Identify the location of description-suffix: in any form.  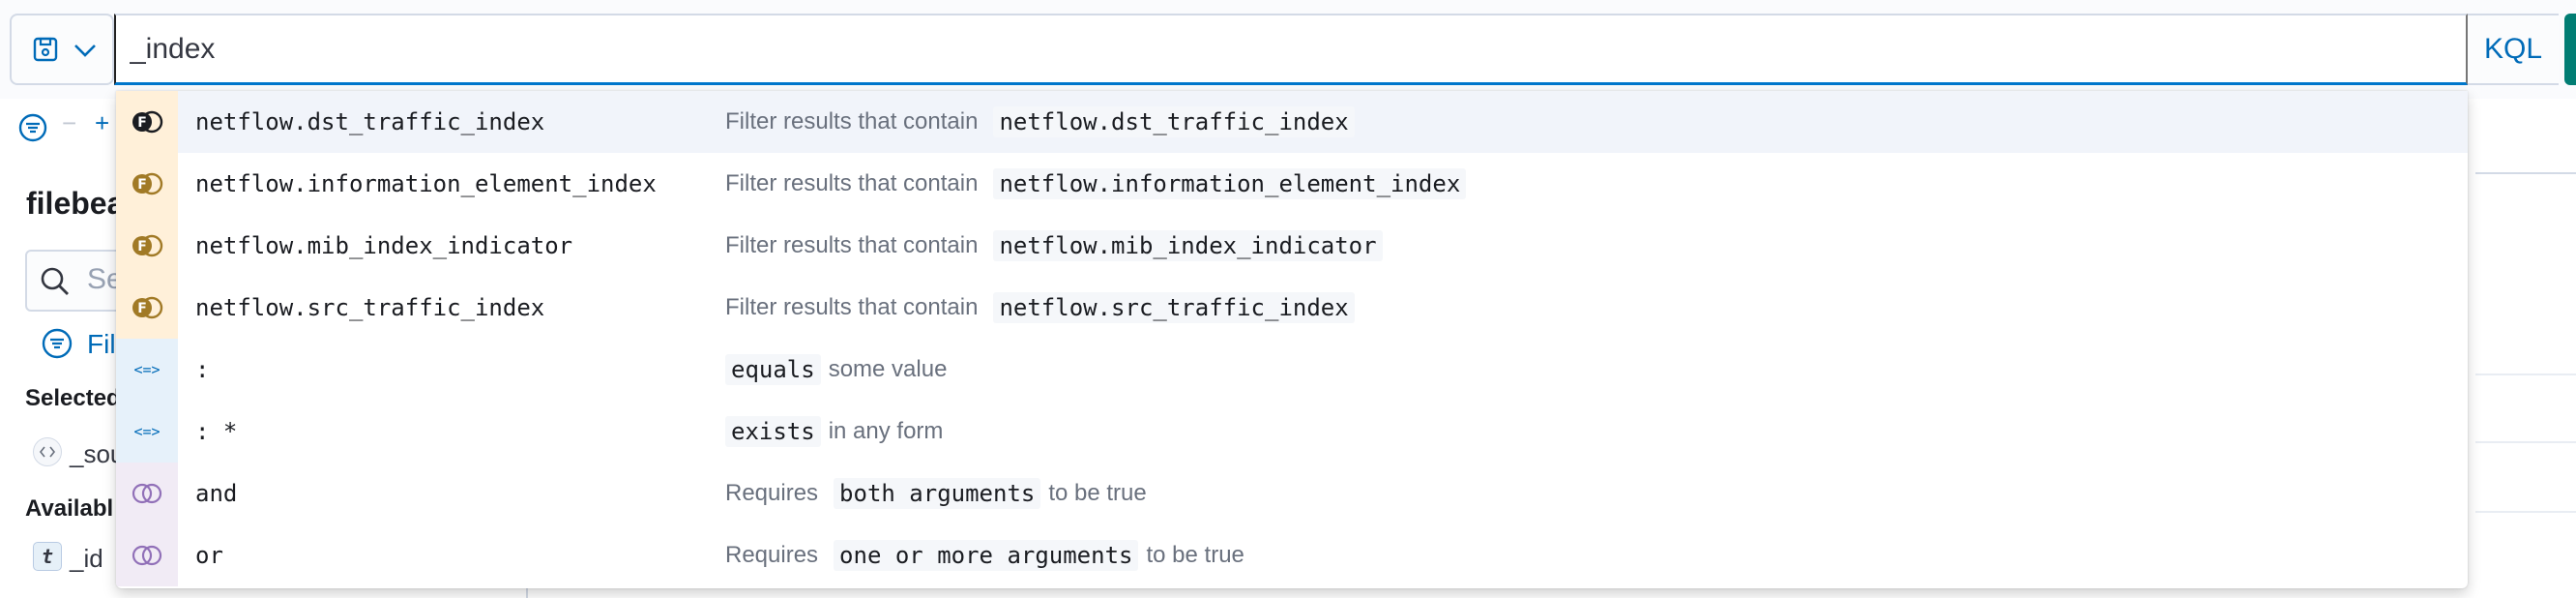
(886, 431).